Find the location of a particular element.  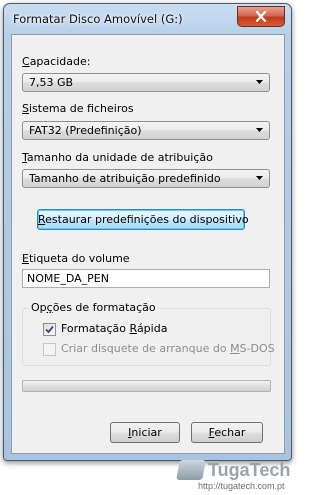

tugatech-watermark: TugaTech http://tugatech.com.pt is located at coordinates (235, 476).